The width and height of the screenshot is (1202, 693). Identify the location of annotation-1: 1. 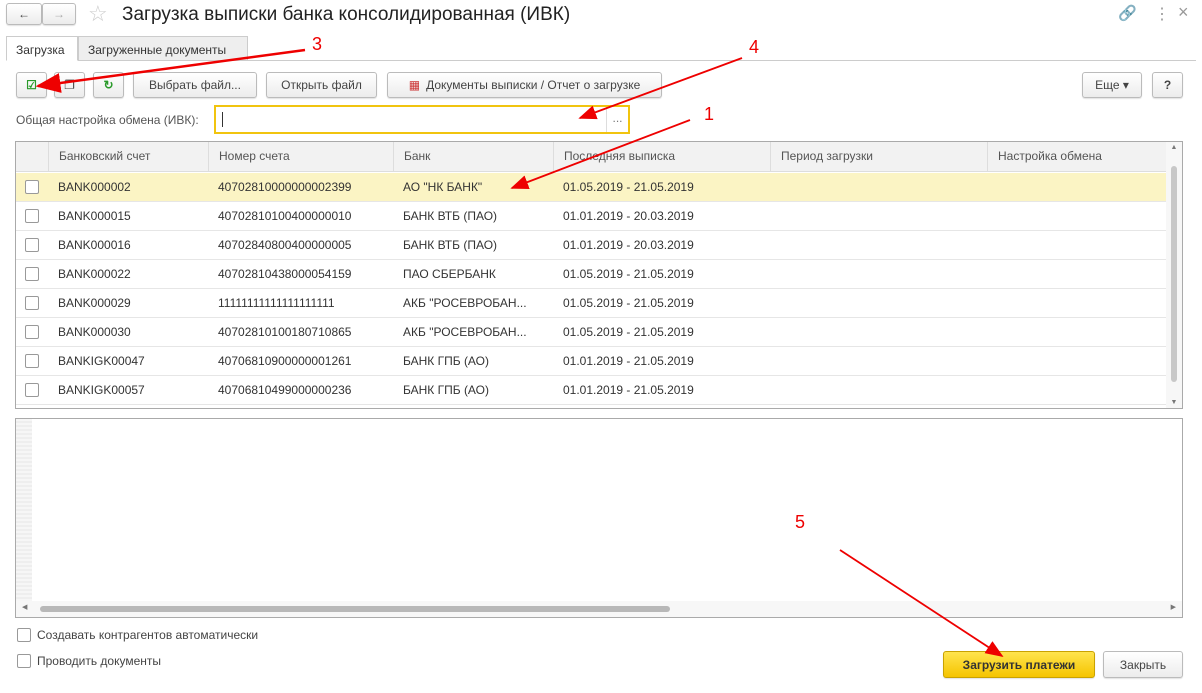
(709, 114).